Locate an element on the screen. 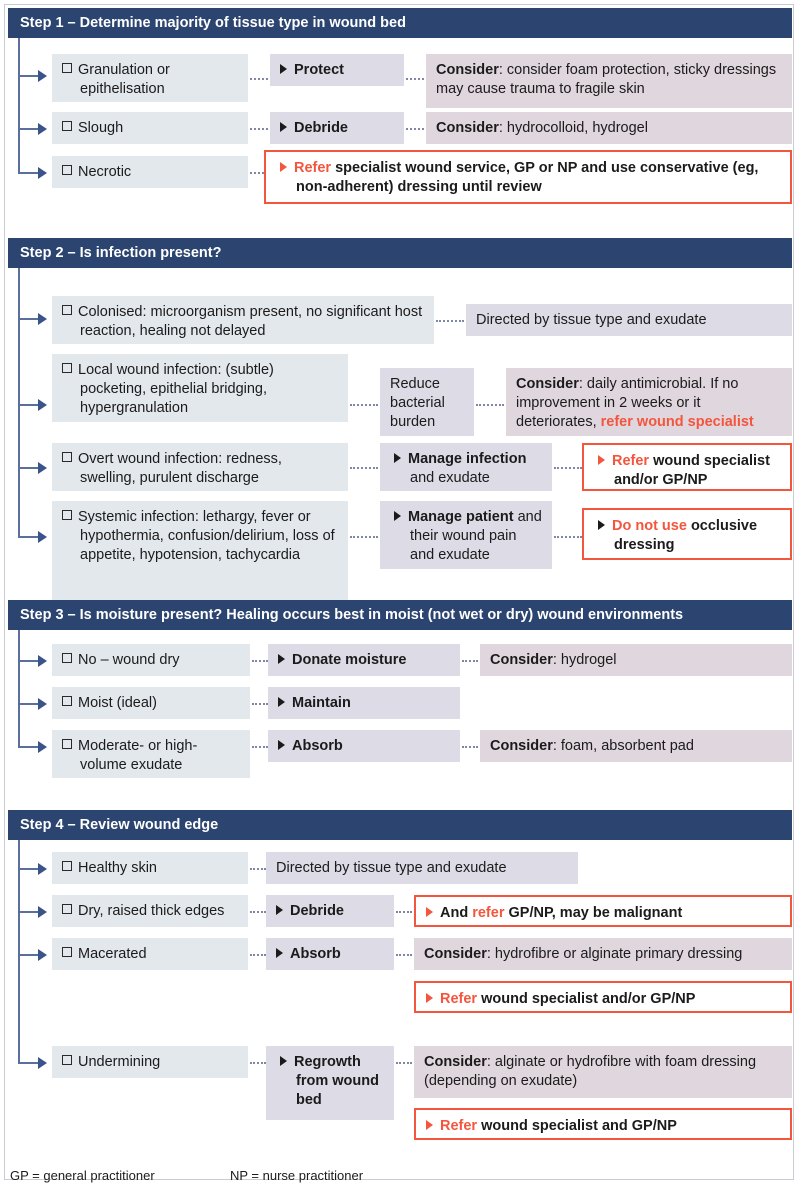 The height and width of the screenshot is (1187, 800). step-3-consider-1: Consider: hydrogel is located at coordinates (636, 660).